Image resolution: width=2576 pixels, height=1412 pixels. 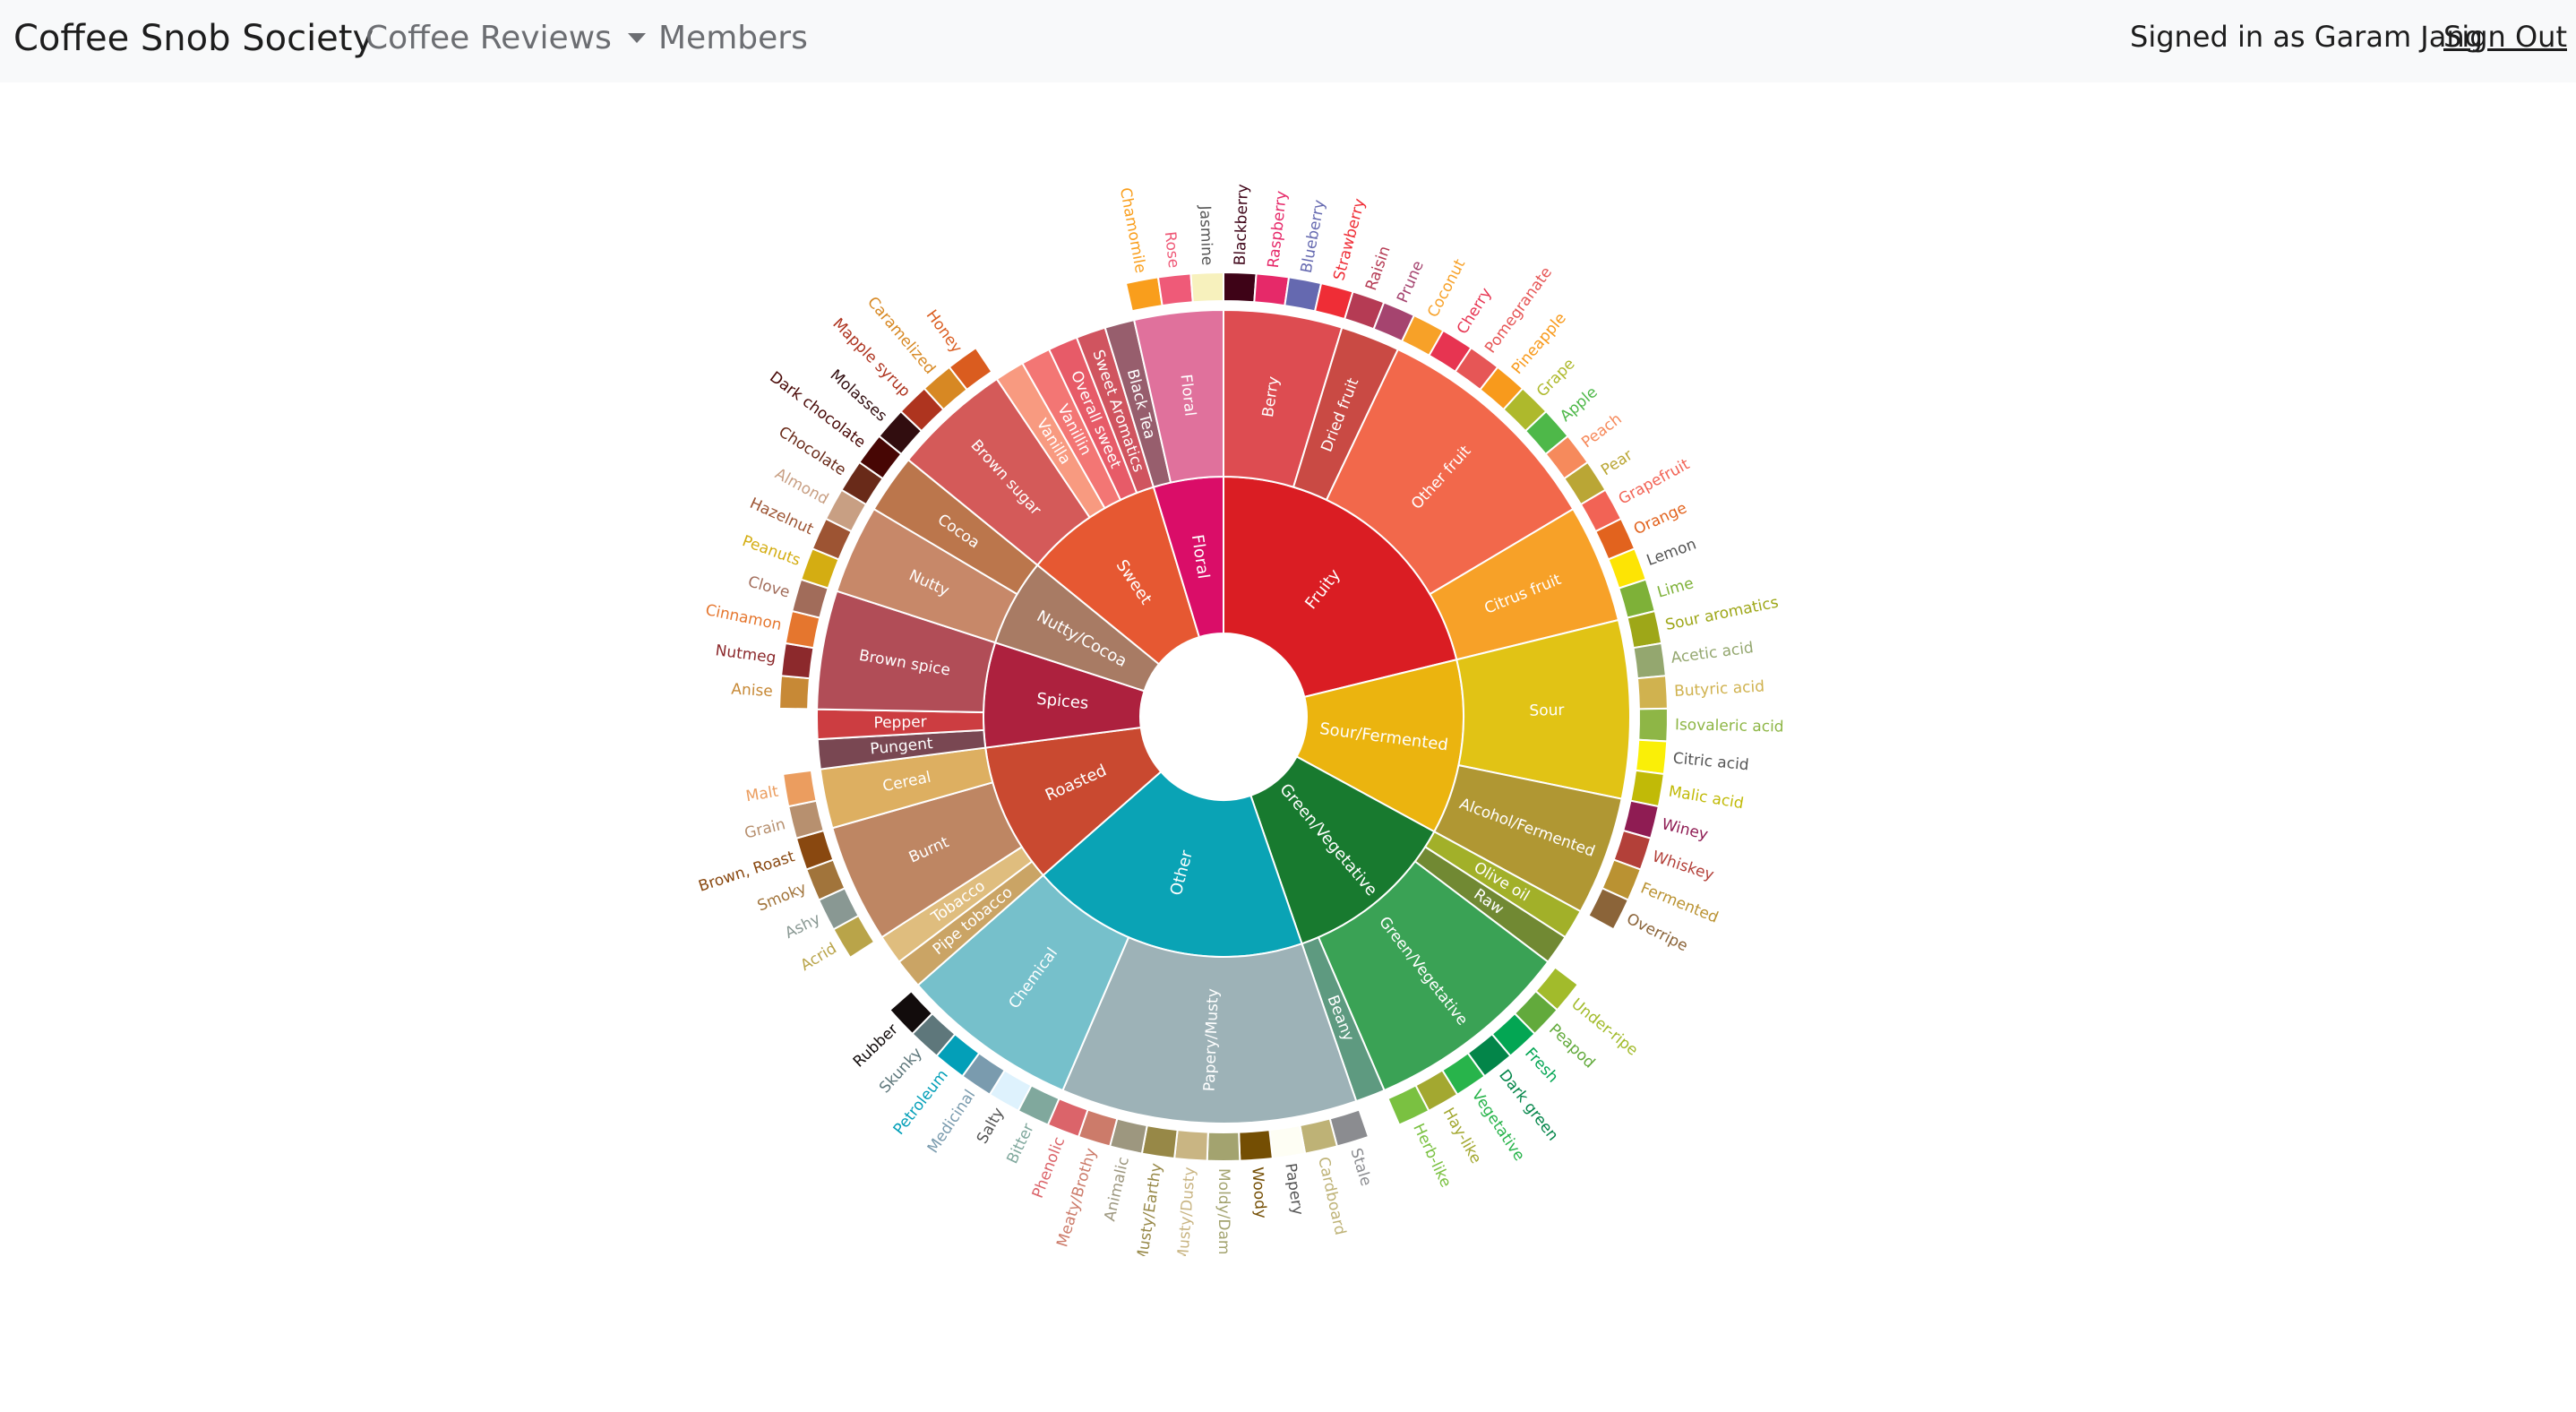 What do you see at coordinates (1657, 933) in the screenshot?
I see `flavor-label-overripe: Overripe` at bounding box center [1657, 933].